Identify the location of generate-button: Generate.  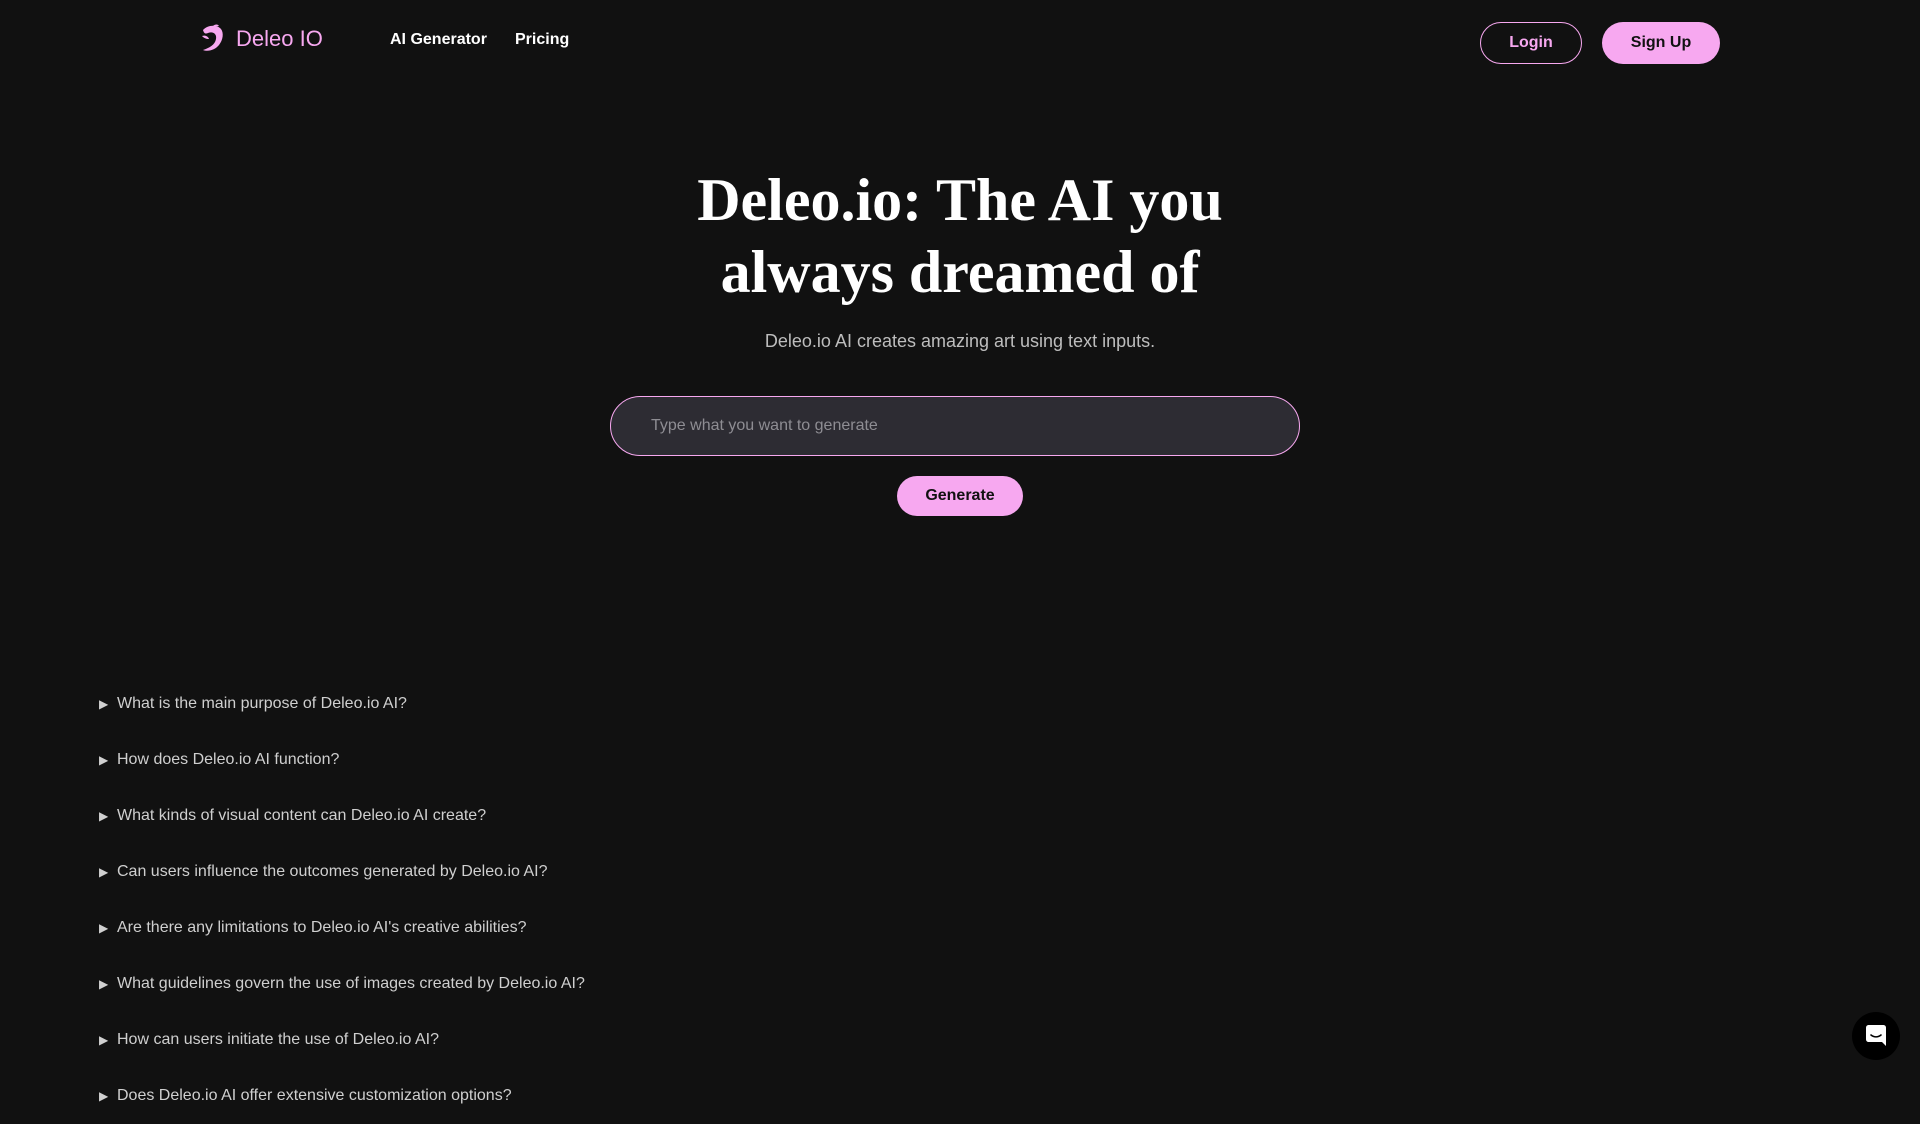
(960, 496).